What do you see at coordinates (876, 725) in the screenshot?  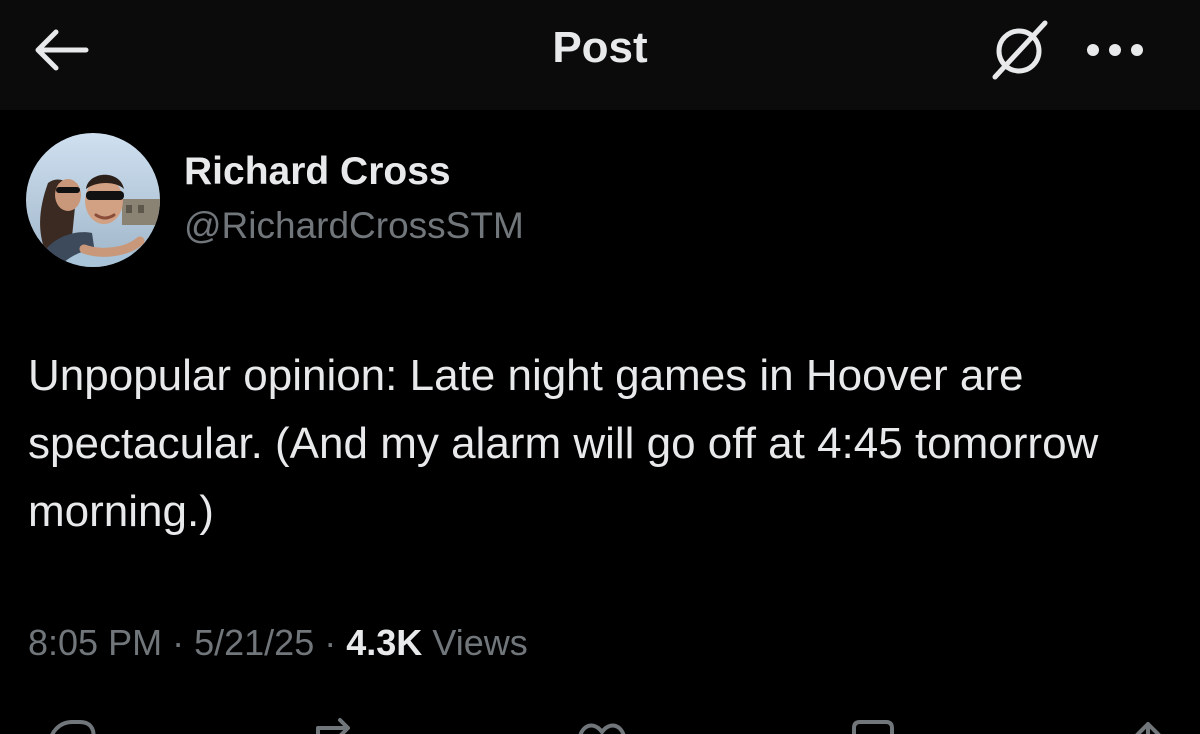 I see `bookmark-icon` at bounding box center [876, 725].